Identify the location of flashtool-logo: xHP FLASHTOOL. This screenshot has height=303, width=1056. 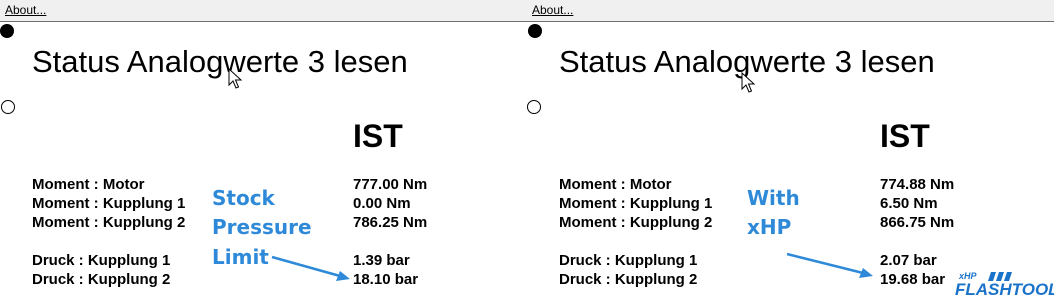
(1004, 285).